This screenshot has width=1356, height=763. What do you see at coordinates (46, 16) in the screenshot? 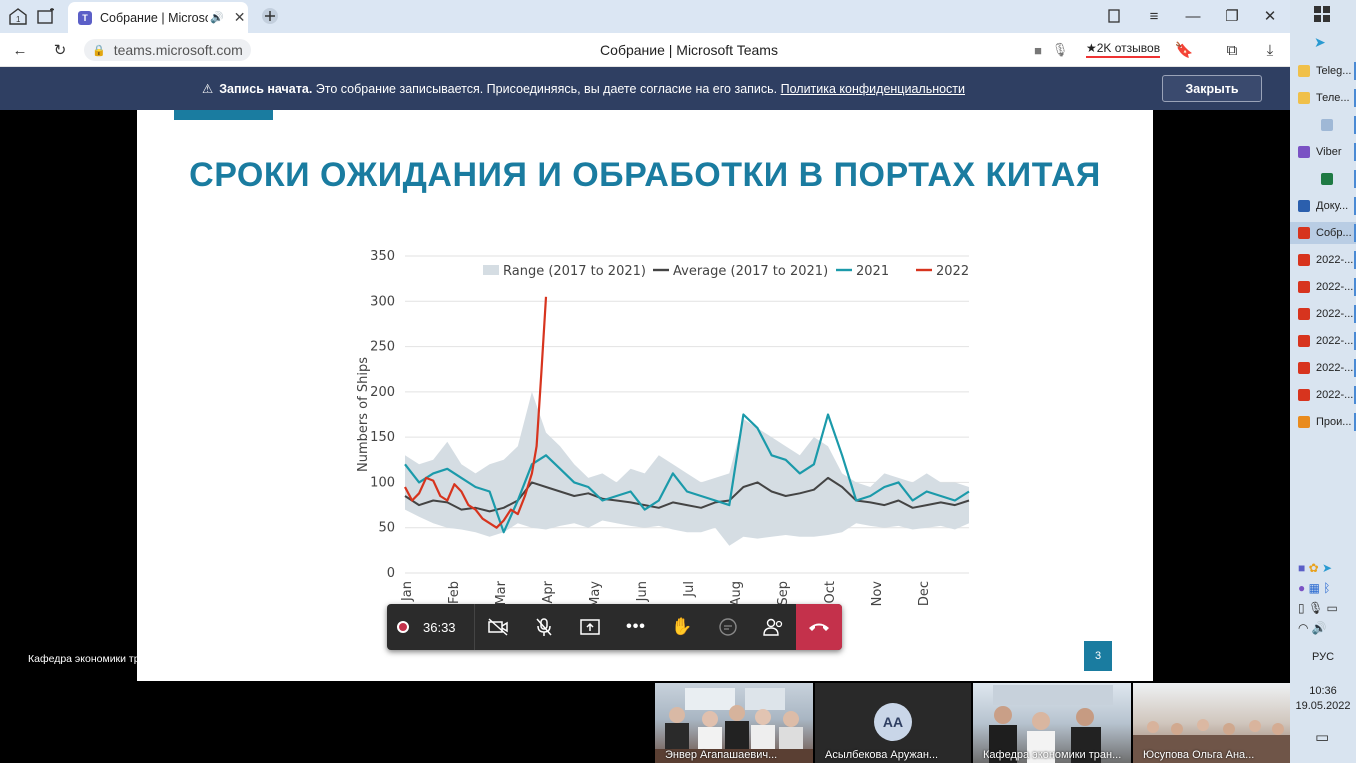
I see `new-tab-group-icon` at bounding box center [46, 16].